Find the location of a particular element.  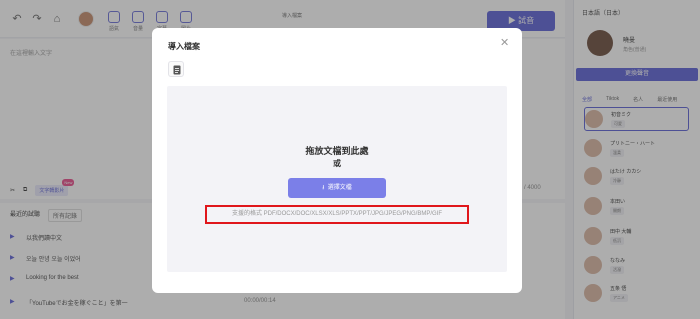

drop-title: 拖放文檔到此處 is located at coordinates (337, 151).